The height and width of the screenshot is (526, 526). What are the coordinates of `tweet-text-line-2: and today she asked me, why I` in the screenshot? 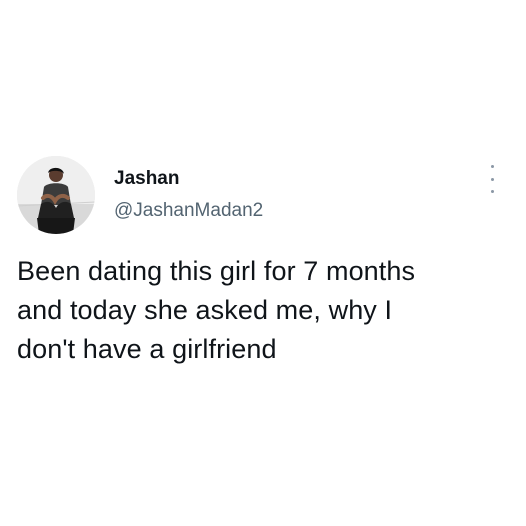 It's located at (205, 310).